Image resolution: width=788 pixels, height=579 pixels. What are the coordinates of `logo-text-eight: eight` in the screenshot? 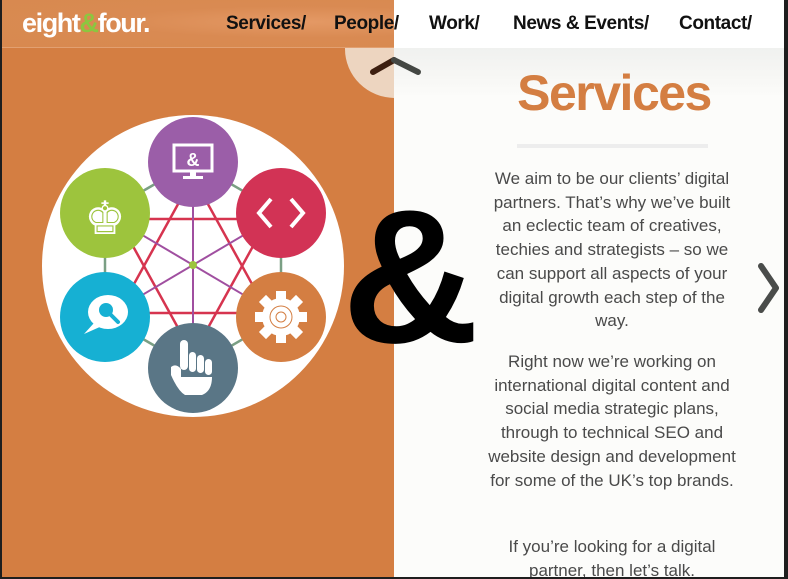 It's located at (51, 23).